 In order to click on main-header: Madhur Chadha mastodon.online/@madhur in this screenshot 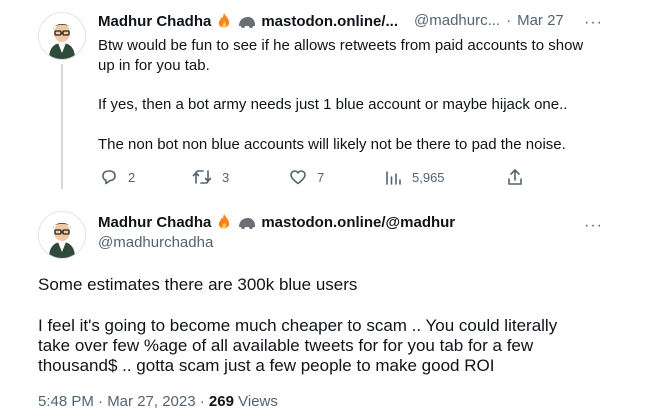, I will do `click(276, 222)`.